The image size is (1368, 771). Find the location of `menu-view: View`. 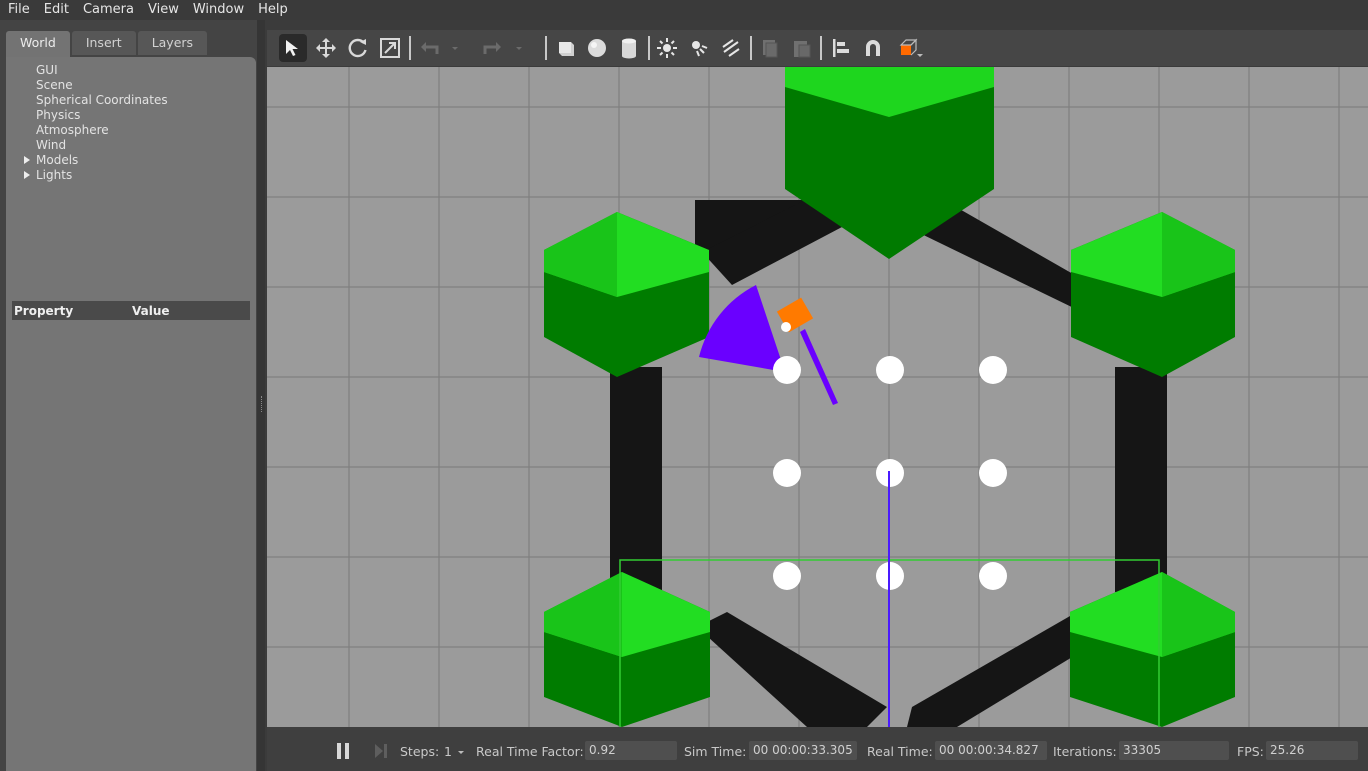

menu-view: View is located at coordinates (166, 10).